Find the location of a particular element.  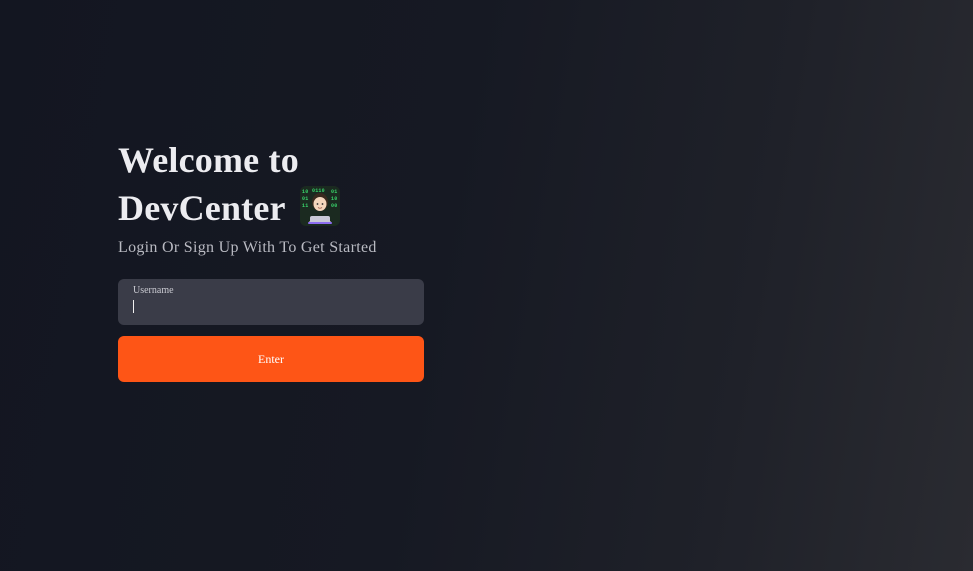

username-label: Username is located at coordinates (153, 290).